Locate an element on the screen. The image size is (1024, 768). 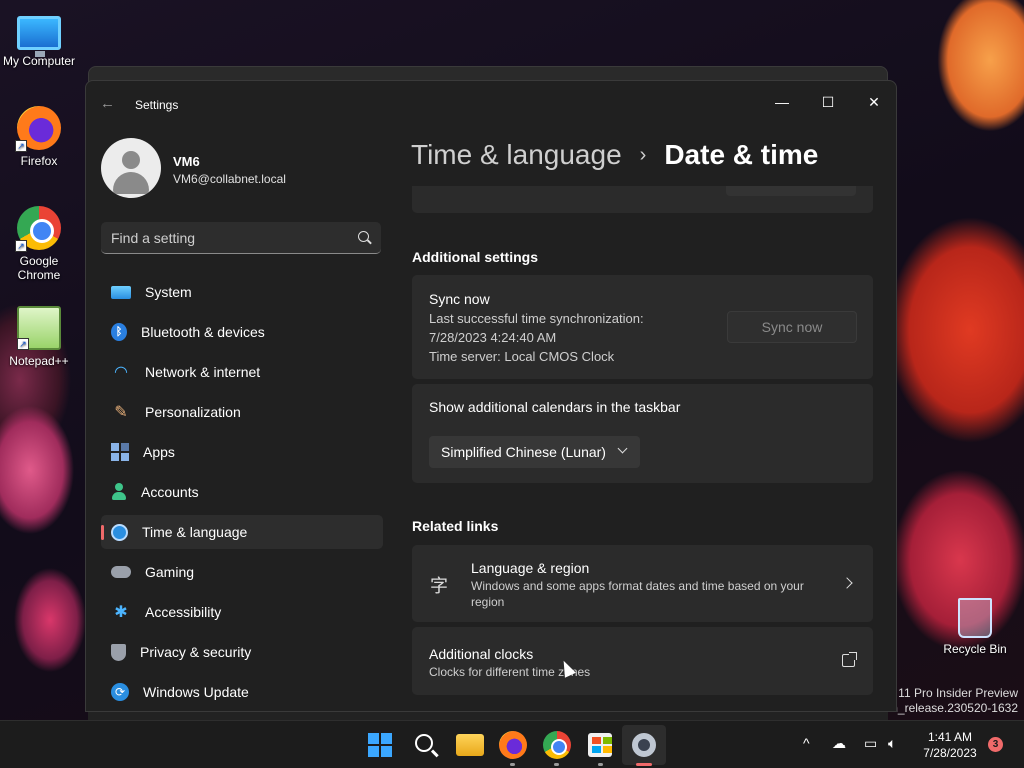
sync-now-button: Sync now is located at coordinates (792, 327).